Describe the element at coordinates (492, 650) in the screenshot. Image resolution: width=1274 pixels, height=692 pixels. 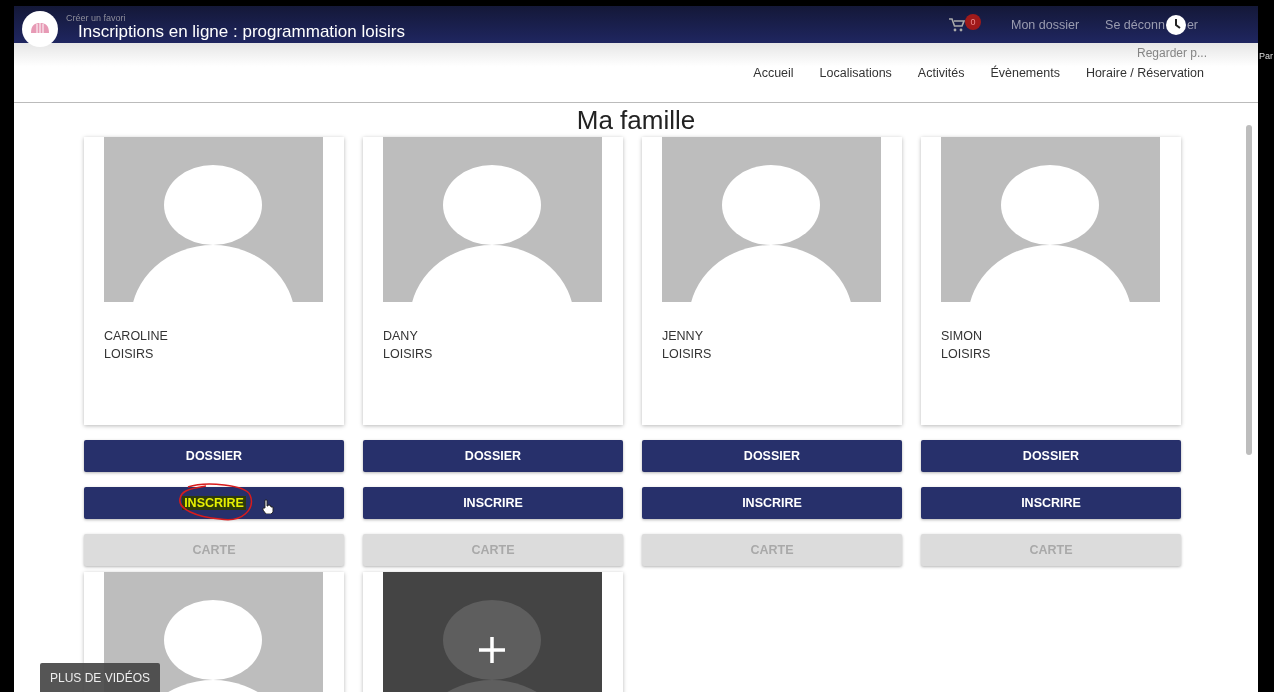
I see `plus-icon` at that location.